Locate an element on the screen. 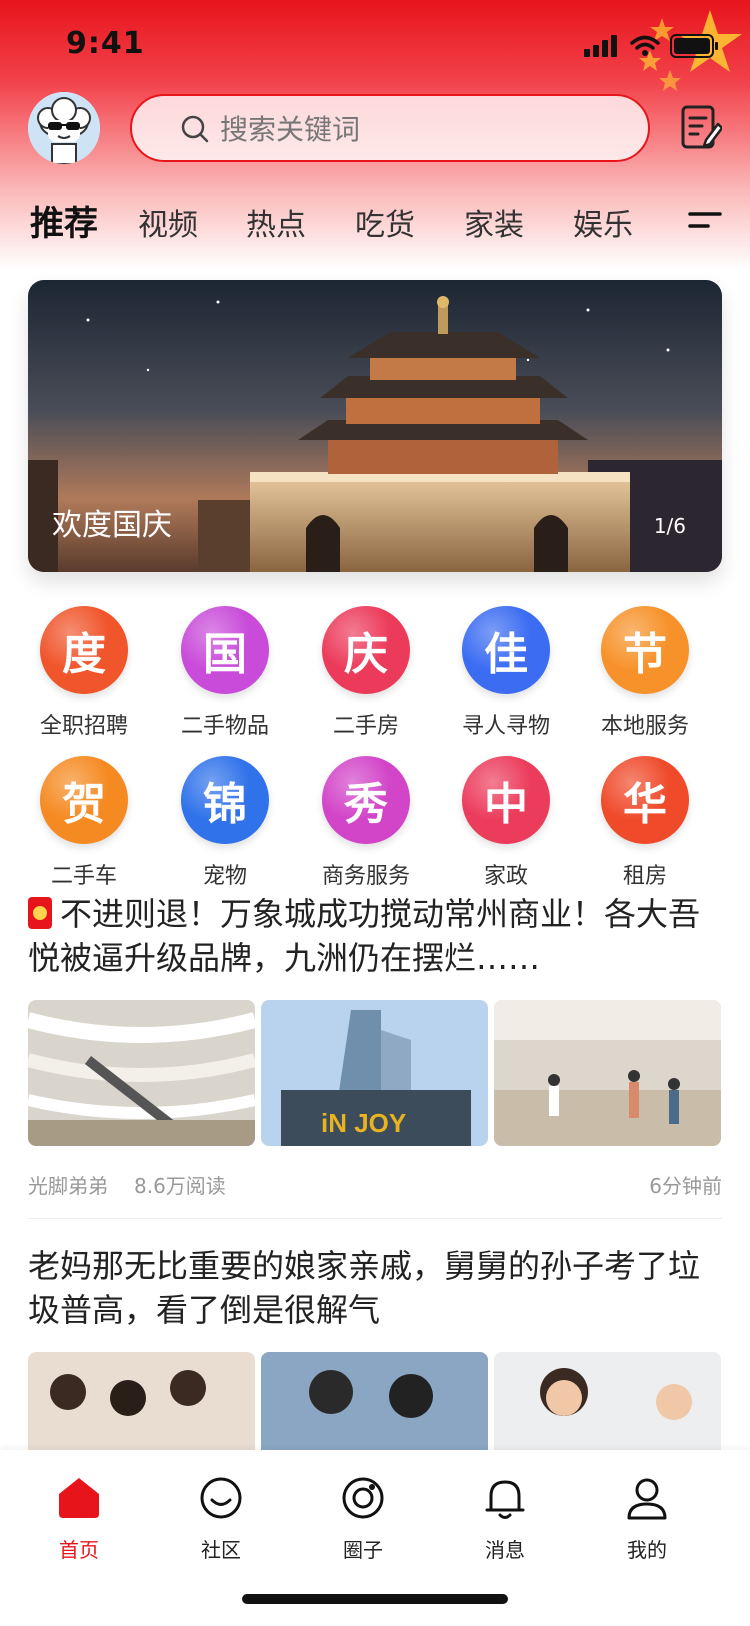  menu-icon is located at coordinates (705, 221).